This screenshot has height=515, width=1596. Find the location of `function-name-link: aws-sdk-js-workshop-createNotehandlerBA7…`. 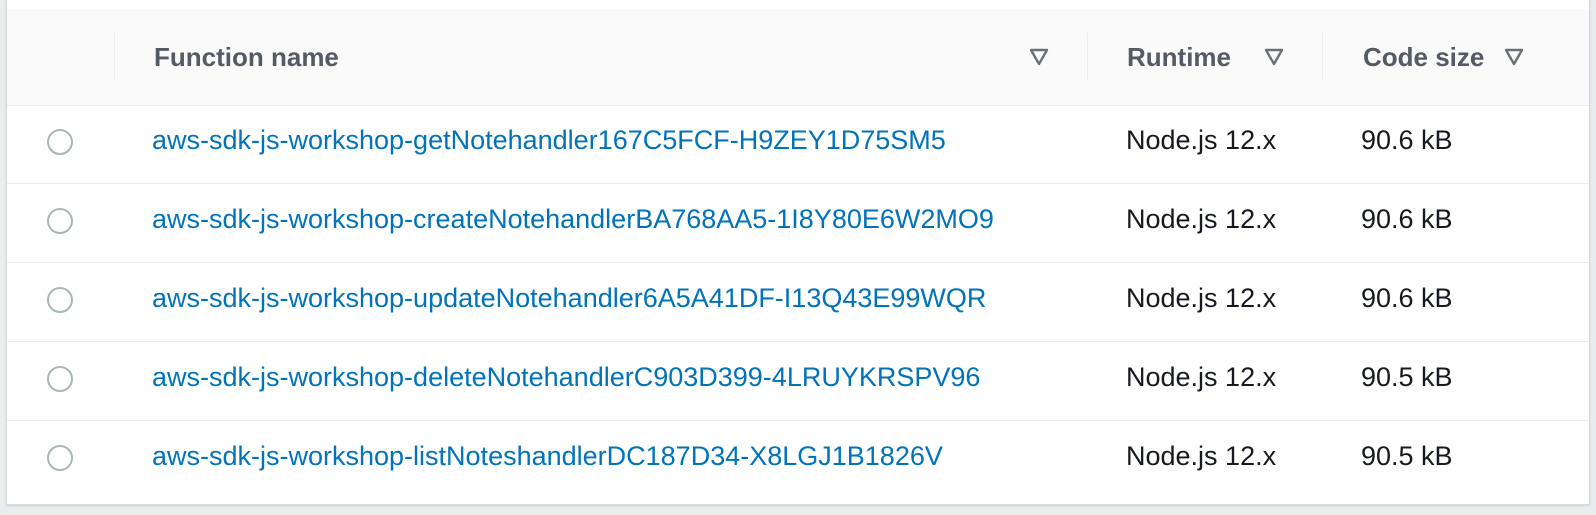

function-name-link: aws-sdk-js-workshop-createNotehandlerBA7… is located at coordinates (573, 219).